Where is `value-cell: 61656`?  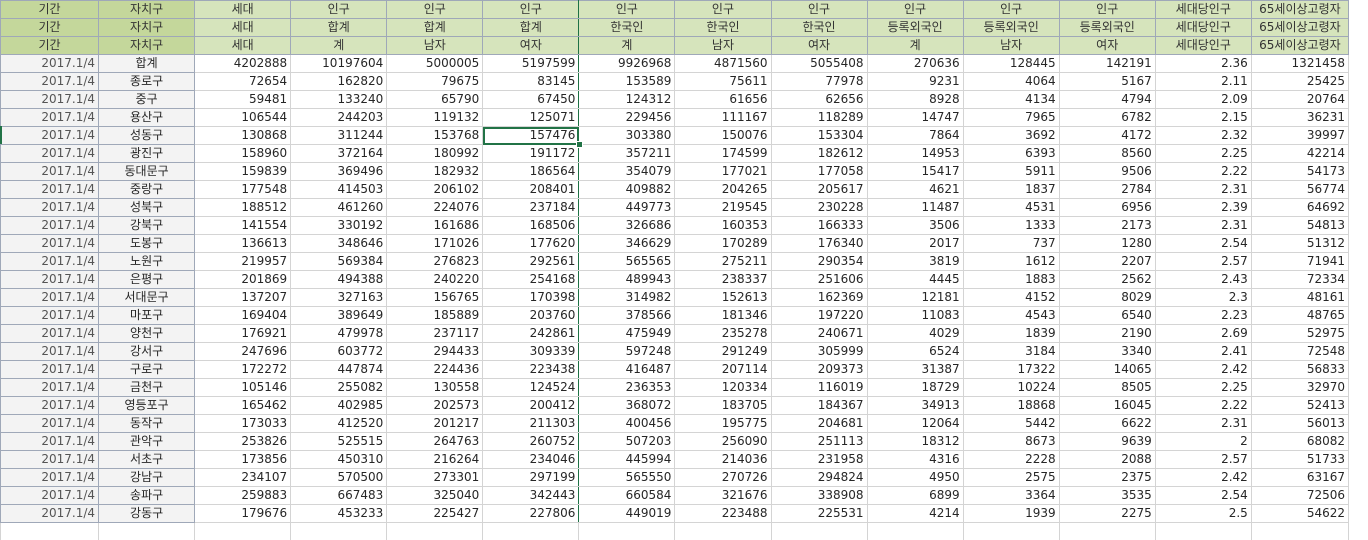 value-cell: 61656 is located at coordinates (723, 99).